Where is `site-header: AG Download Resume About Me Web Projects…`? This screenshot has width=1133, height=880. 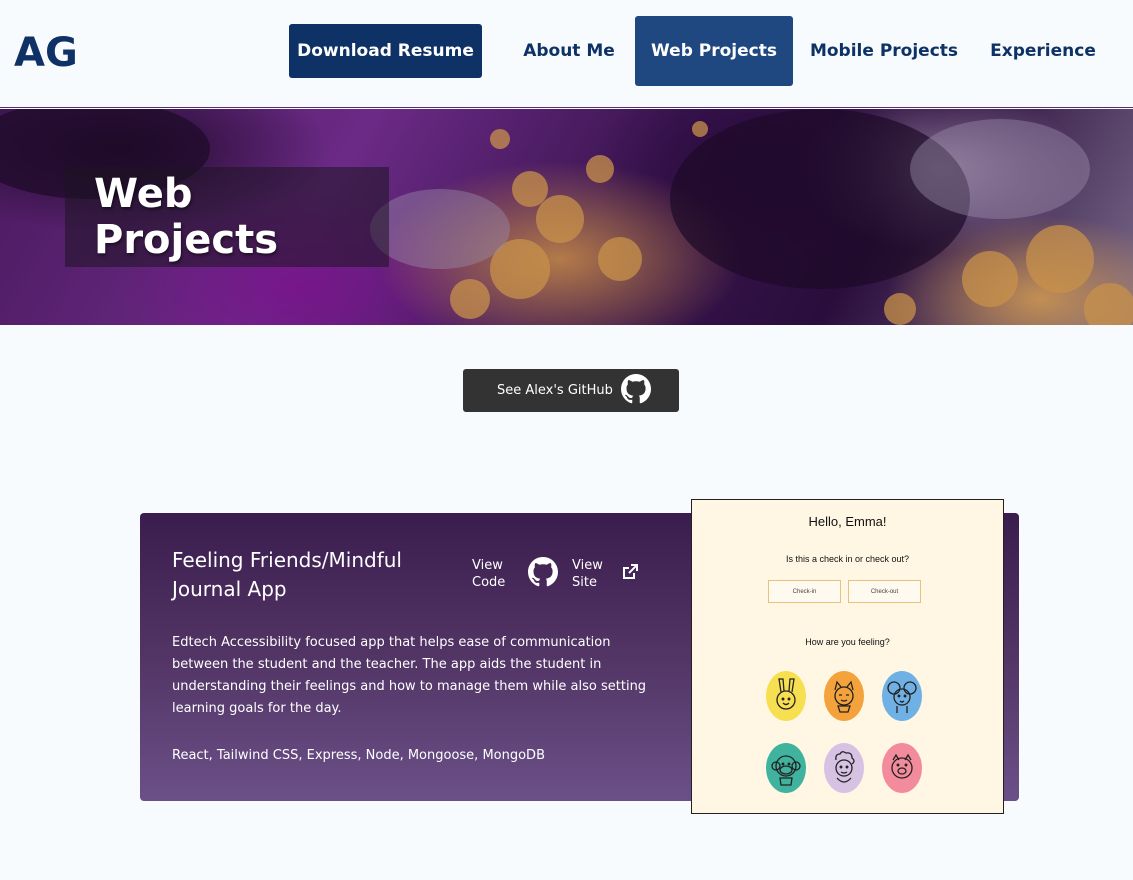
site-header: AG Download Resume About Me Web Projects… is located at coordinates (566, 54).